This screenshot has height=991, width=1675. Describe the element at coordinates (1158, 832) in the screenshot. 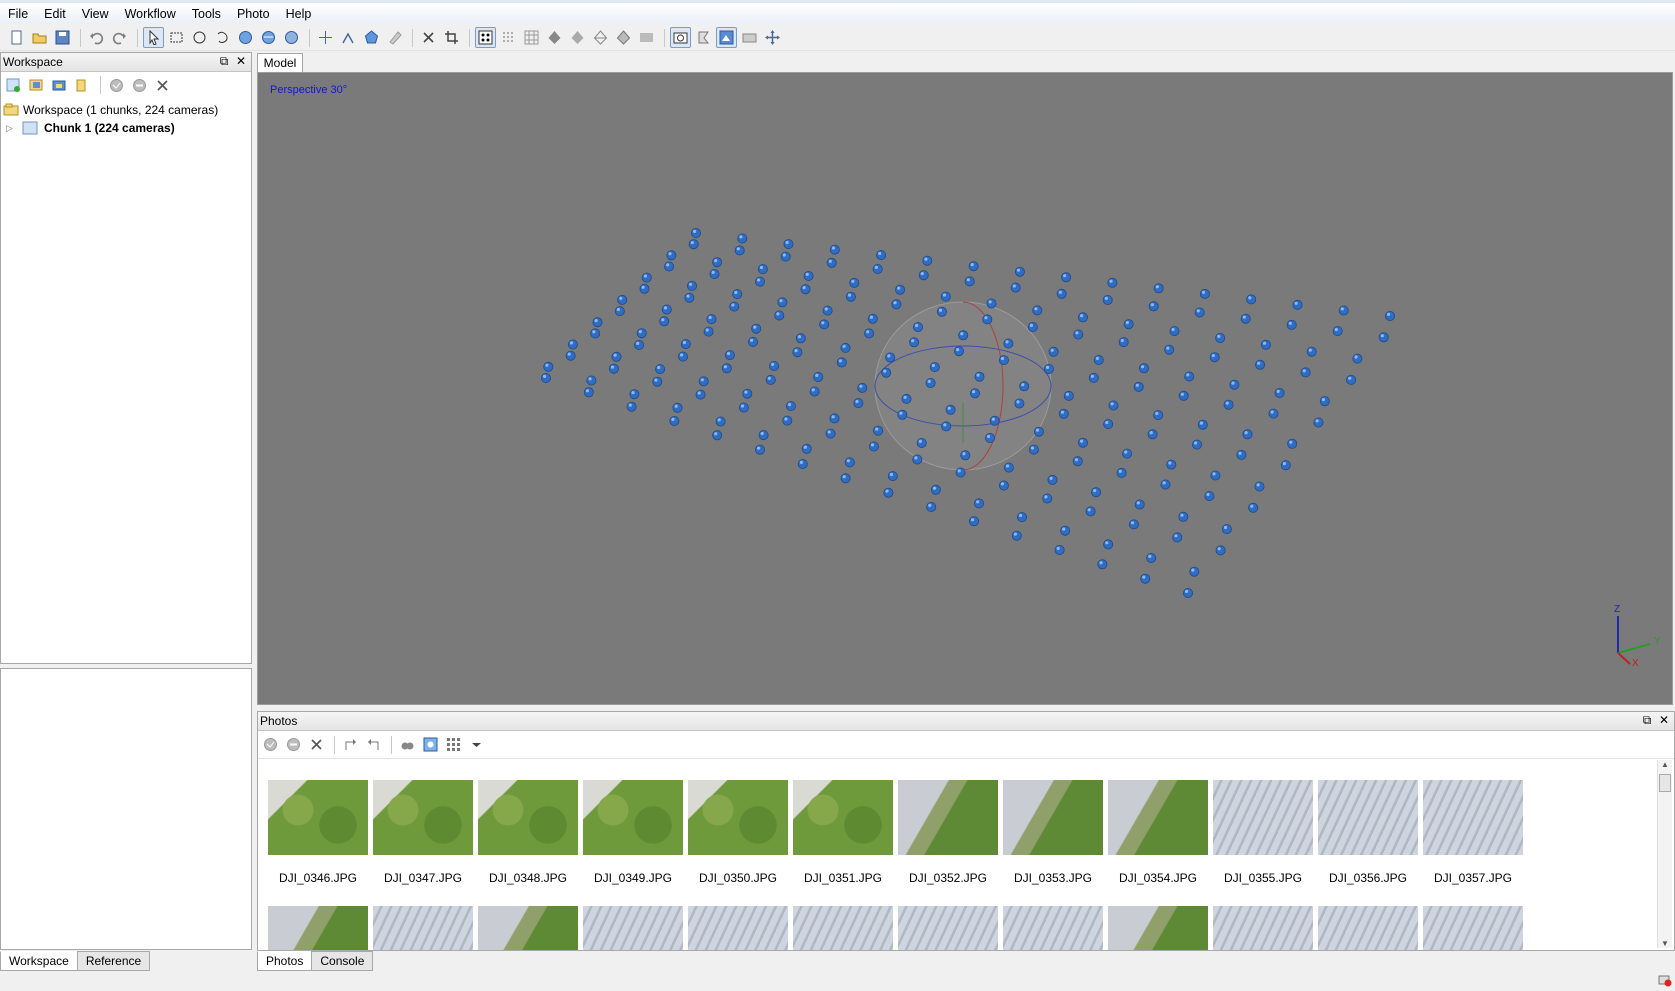

I see `photo-thumbnail: DJI_0354.JPG` at that location.